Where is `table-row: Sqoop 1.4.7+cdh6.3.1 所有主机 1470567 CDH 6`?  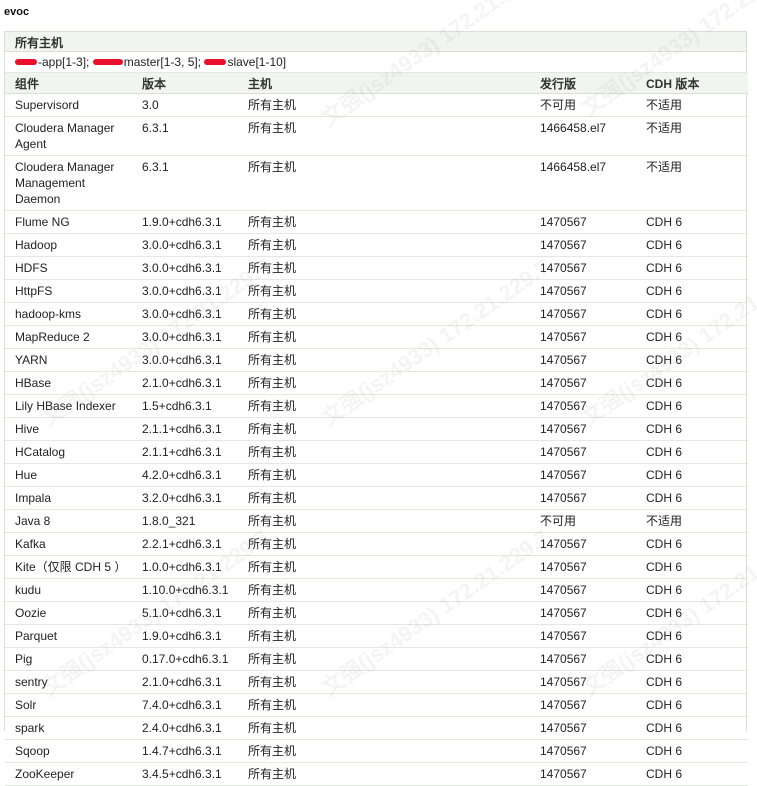 table-row: Sqoop 1.4.7+cdh6.3.1 所有主机 1470567 CDH 6 is located at coordinates (376, 751).